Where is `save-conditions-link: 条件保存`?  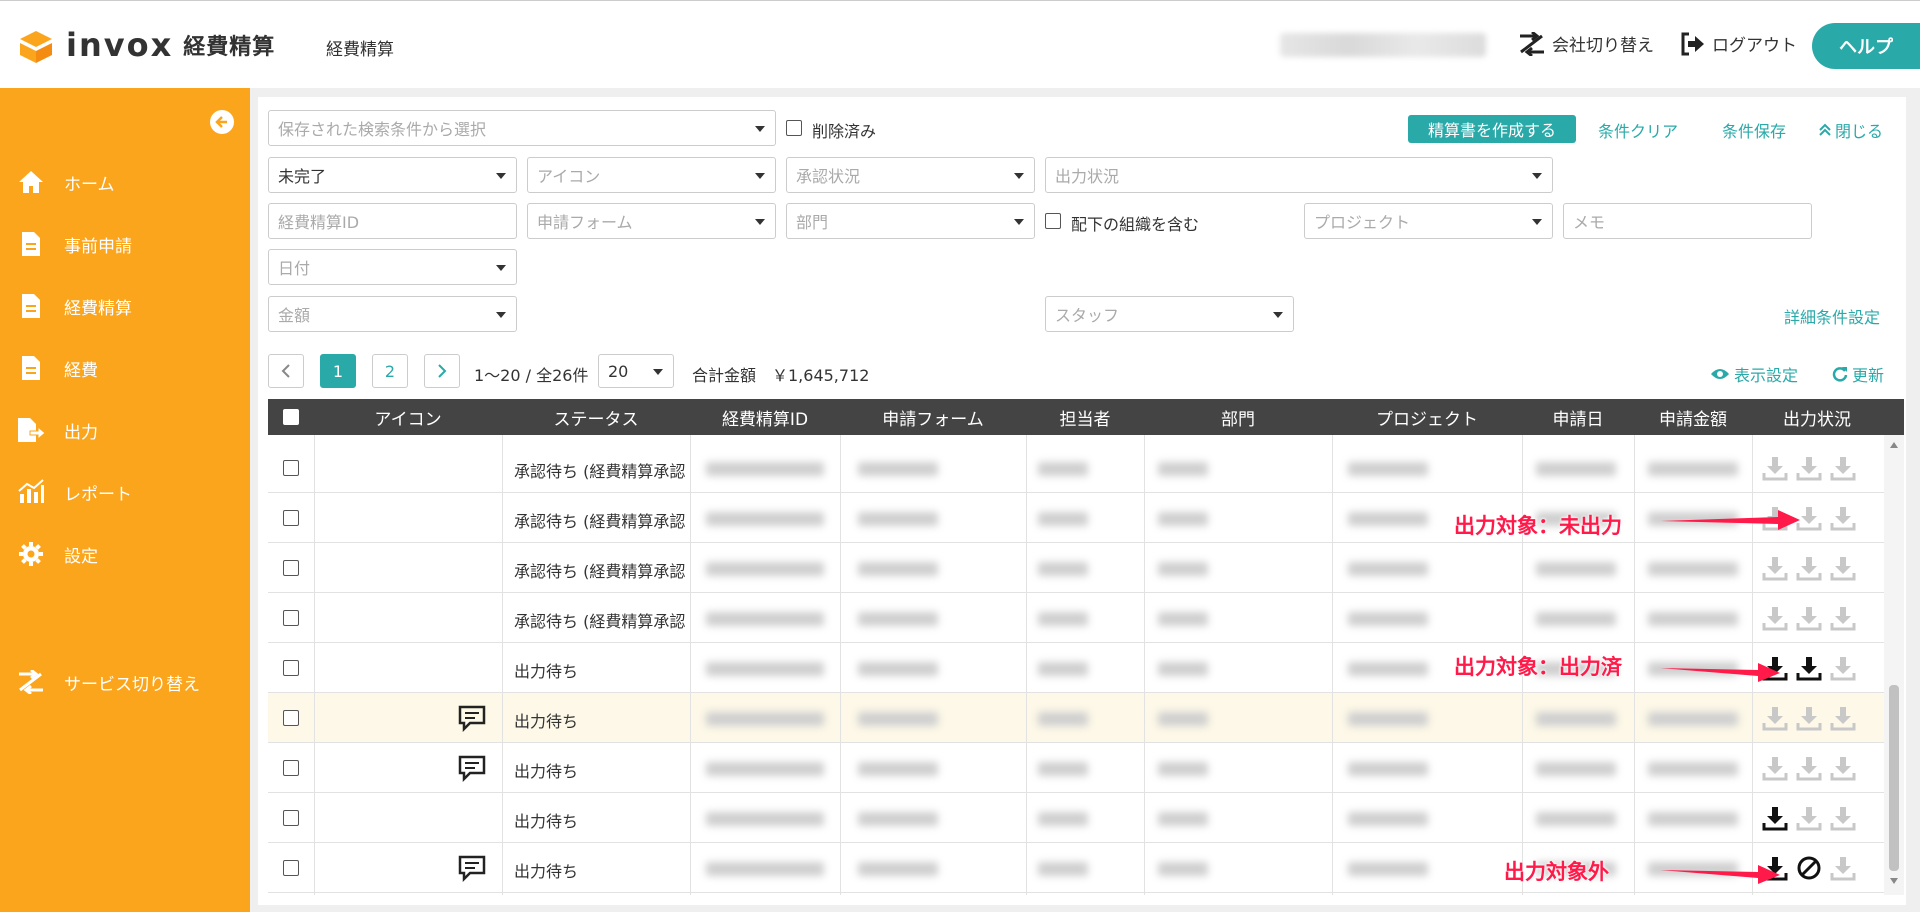
save-conditions-link: 条件保存 is located at coordinates (1754, 130).